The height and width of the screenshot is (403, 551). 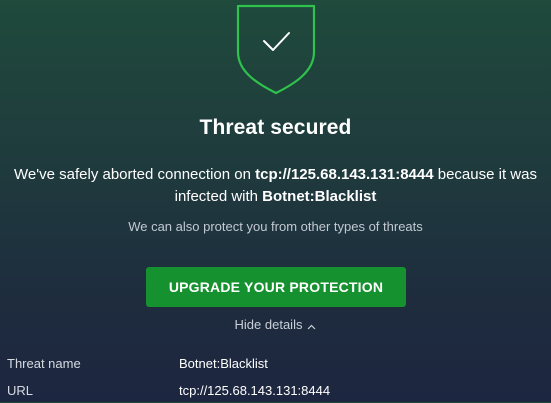 I want to click on message-text: We've safely aborted connection on, so click(x=135, y=174).